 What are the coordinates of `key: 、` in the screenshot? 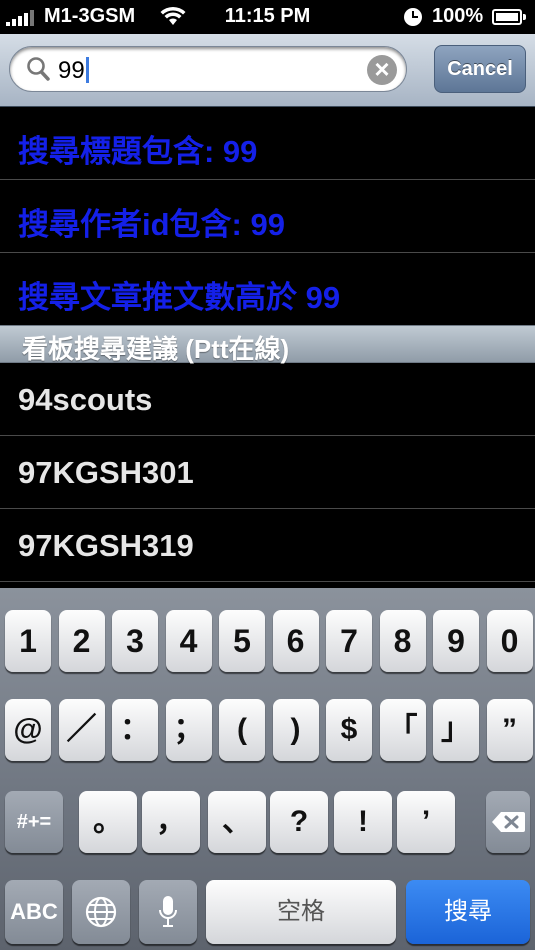 It's located at (237, 822).